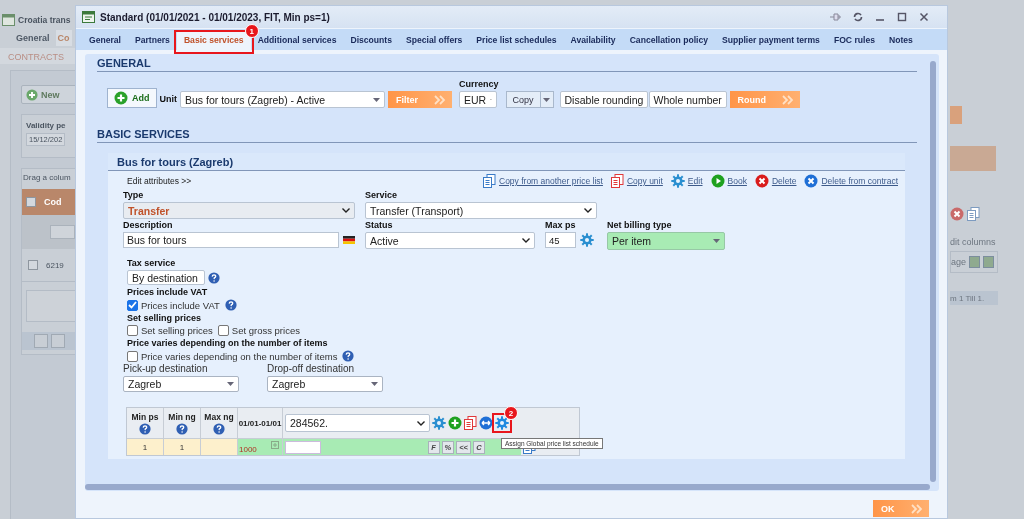  Describe the element at coordinates (486, 423) in the screenshot. I see `swap-icon` at that location.